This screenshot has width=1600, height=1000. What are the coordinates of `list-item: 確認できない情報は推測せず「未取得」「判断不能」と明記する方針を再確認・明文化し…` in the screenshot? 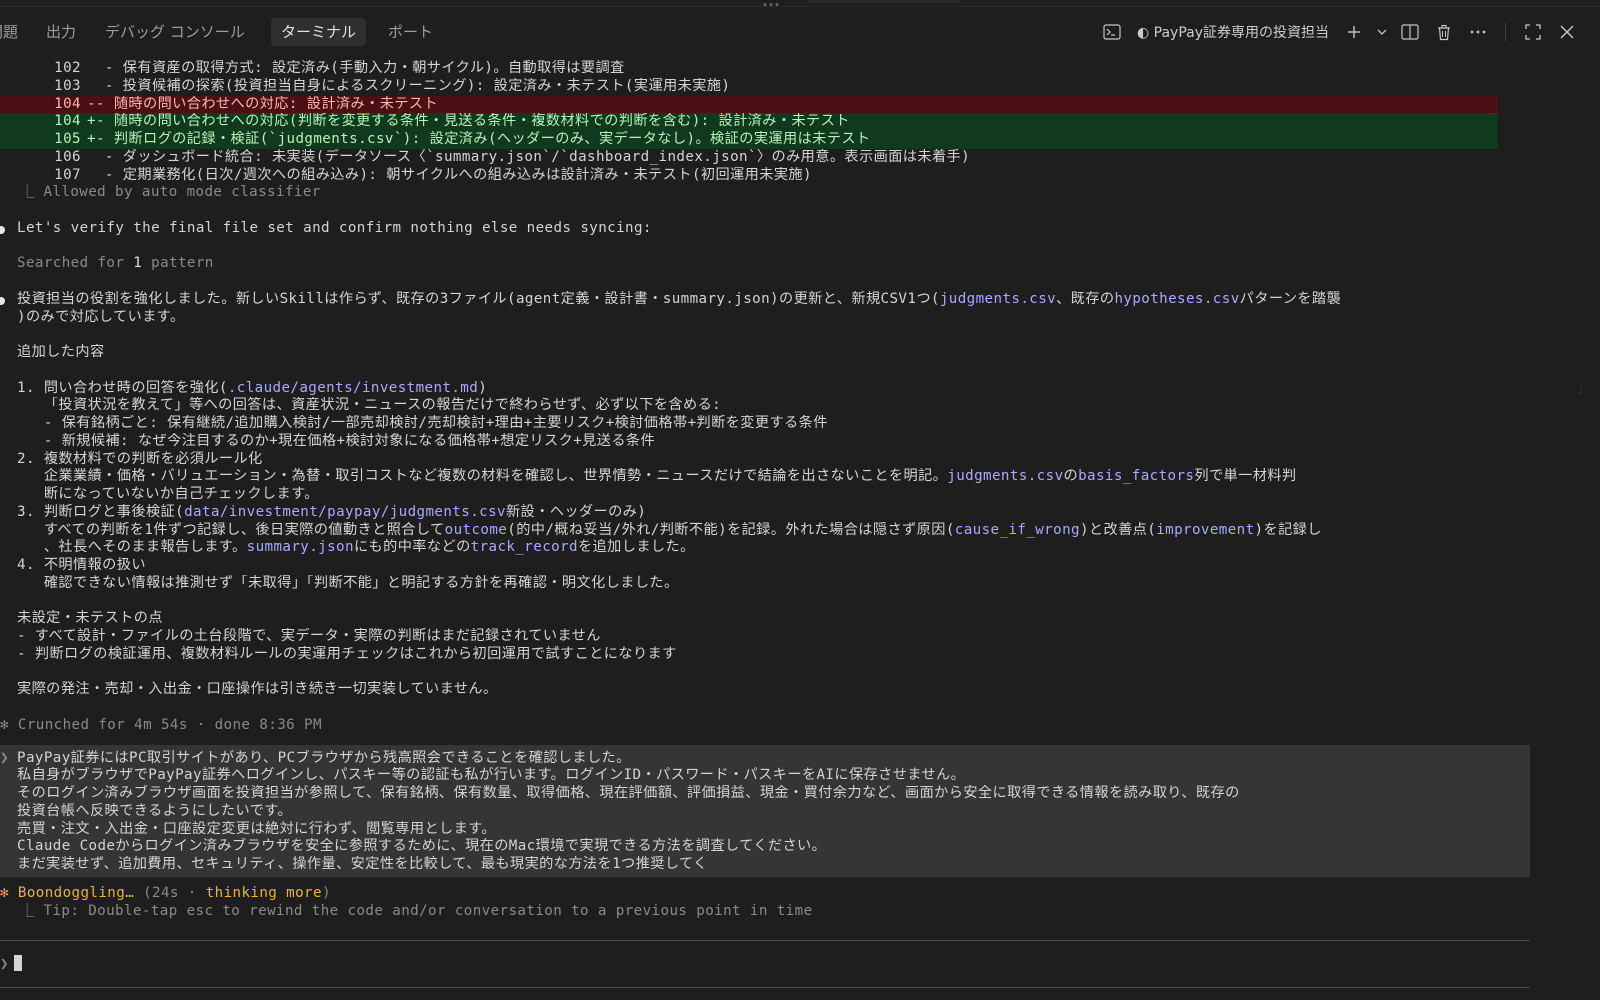 It's located at (348, 582).